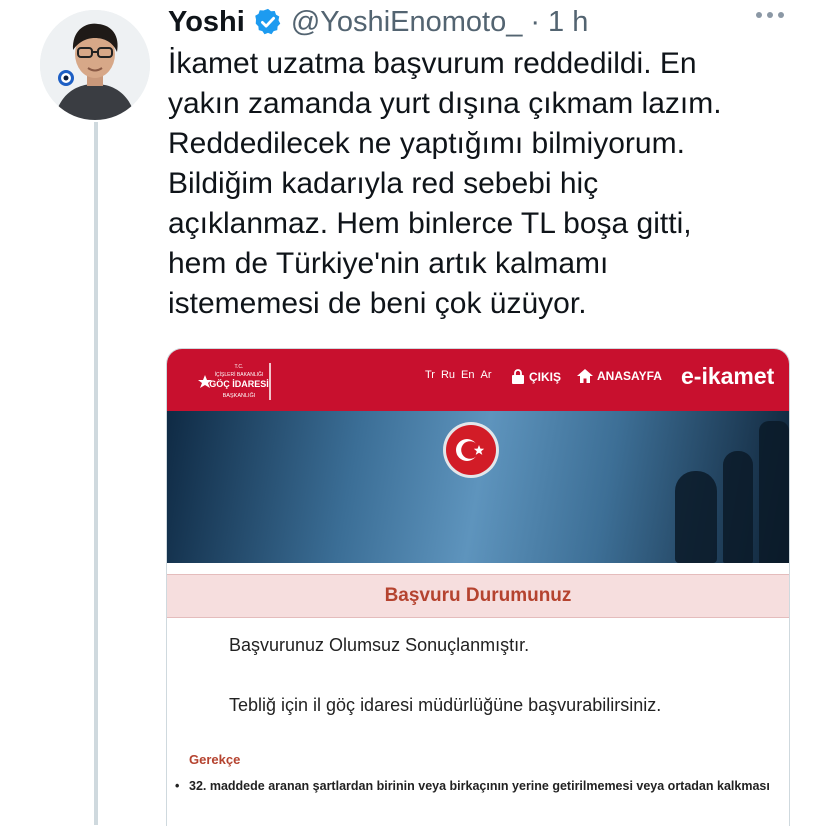 This screenshot has height=826, width=828. Describe the element at coordinates (430, 375) in the screenshot. I see `lang-tr: Tr` at that location.